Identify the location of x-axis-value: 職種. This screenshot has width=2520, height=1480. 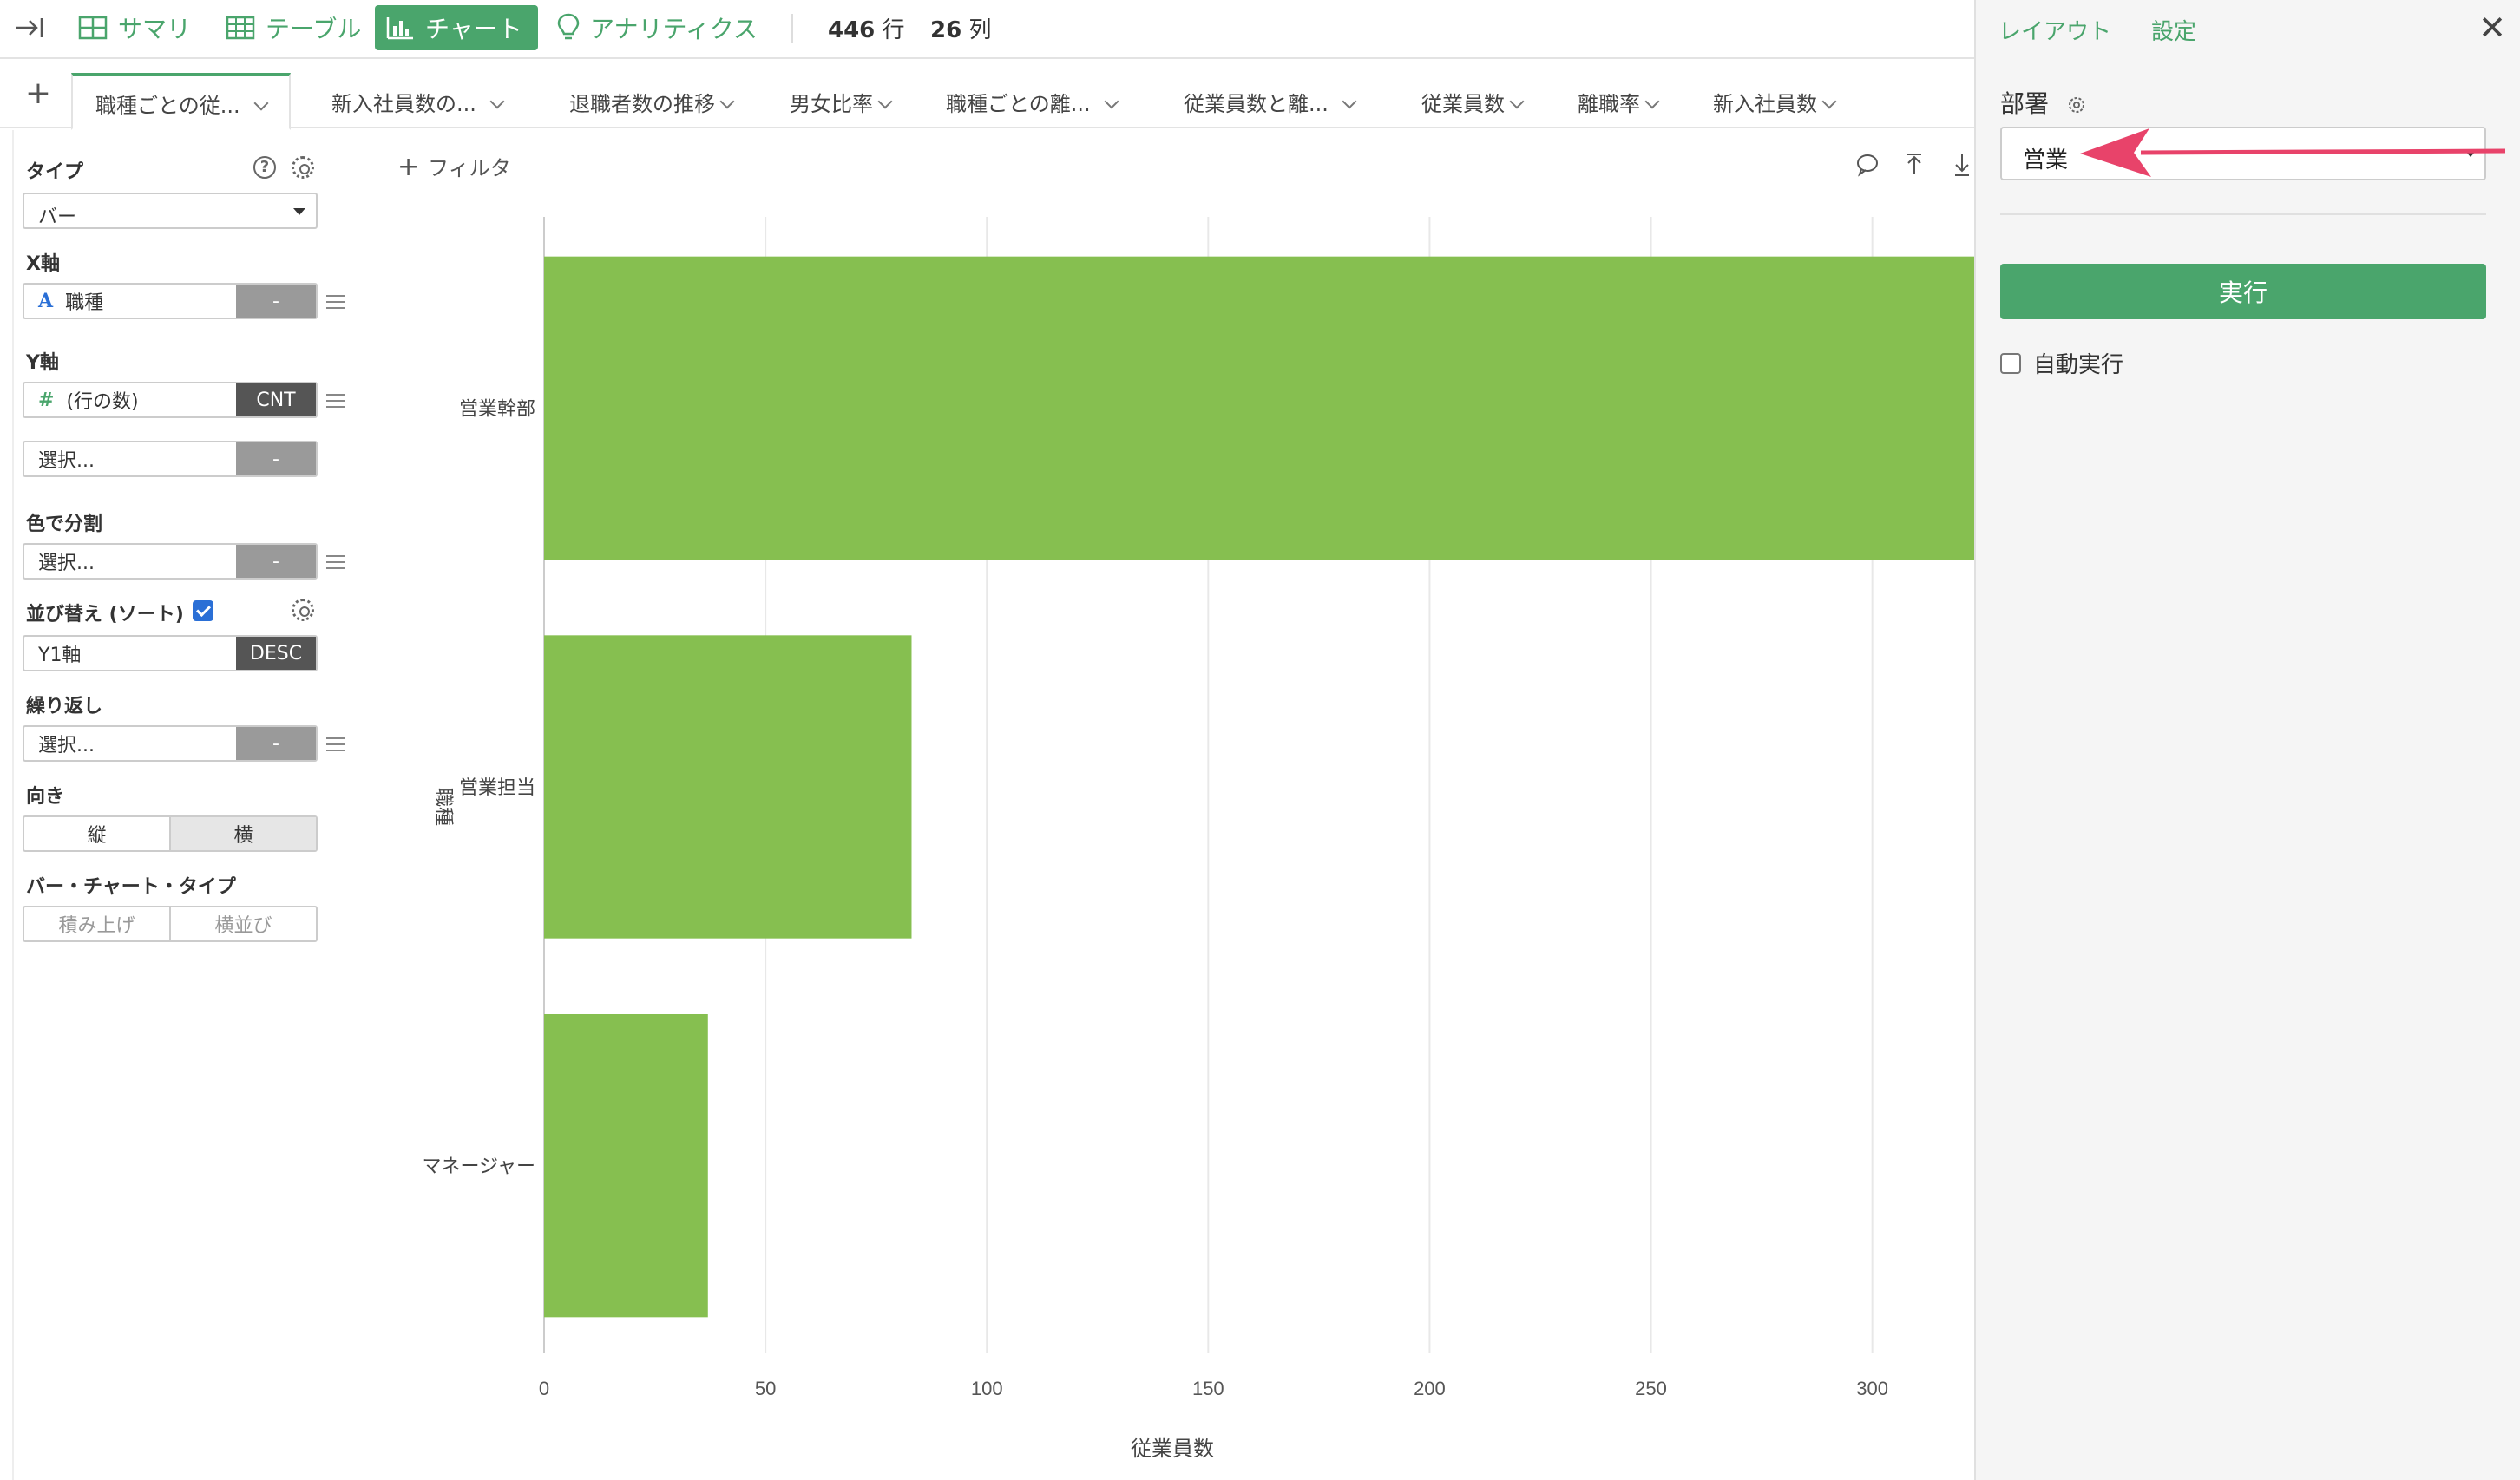
(84, 303).